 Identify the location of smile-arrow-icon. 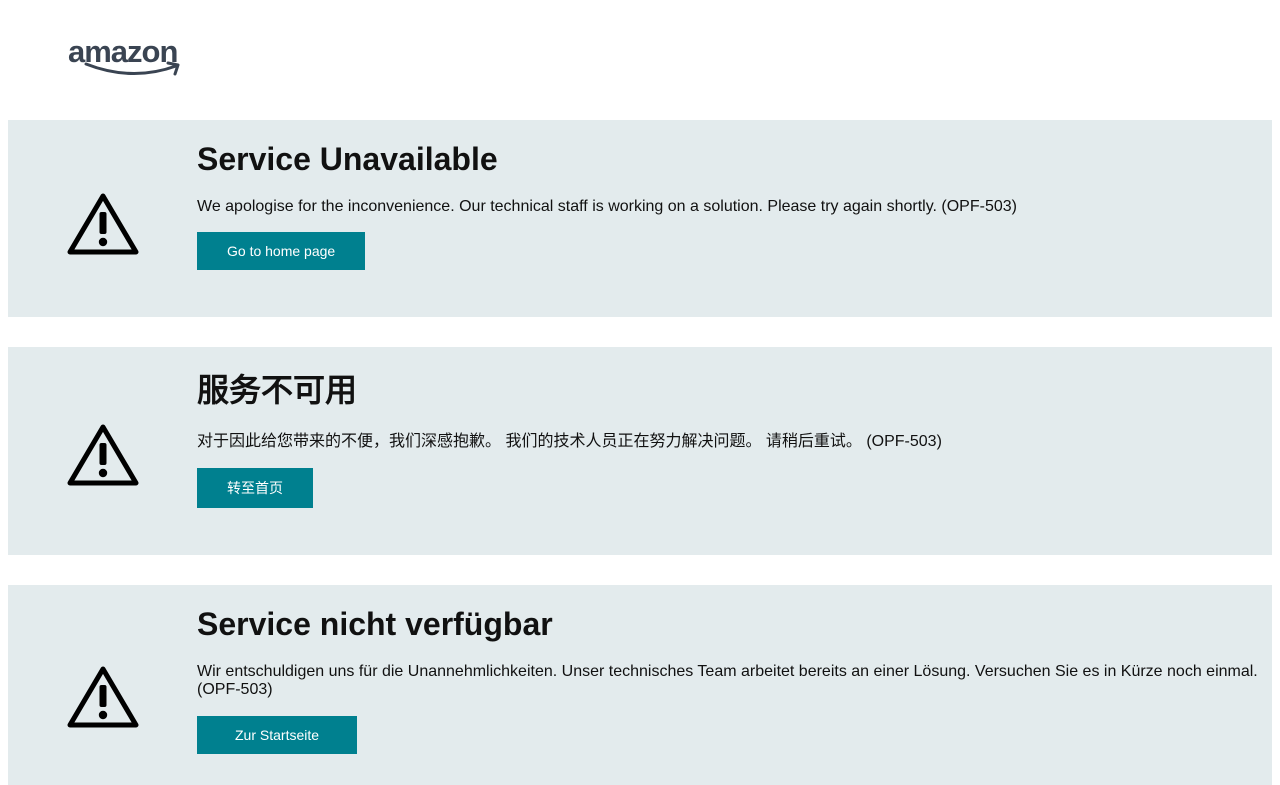
(132, 68).